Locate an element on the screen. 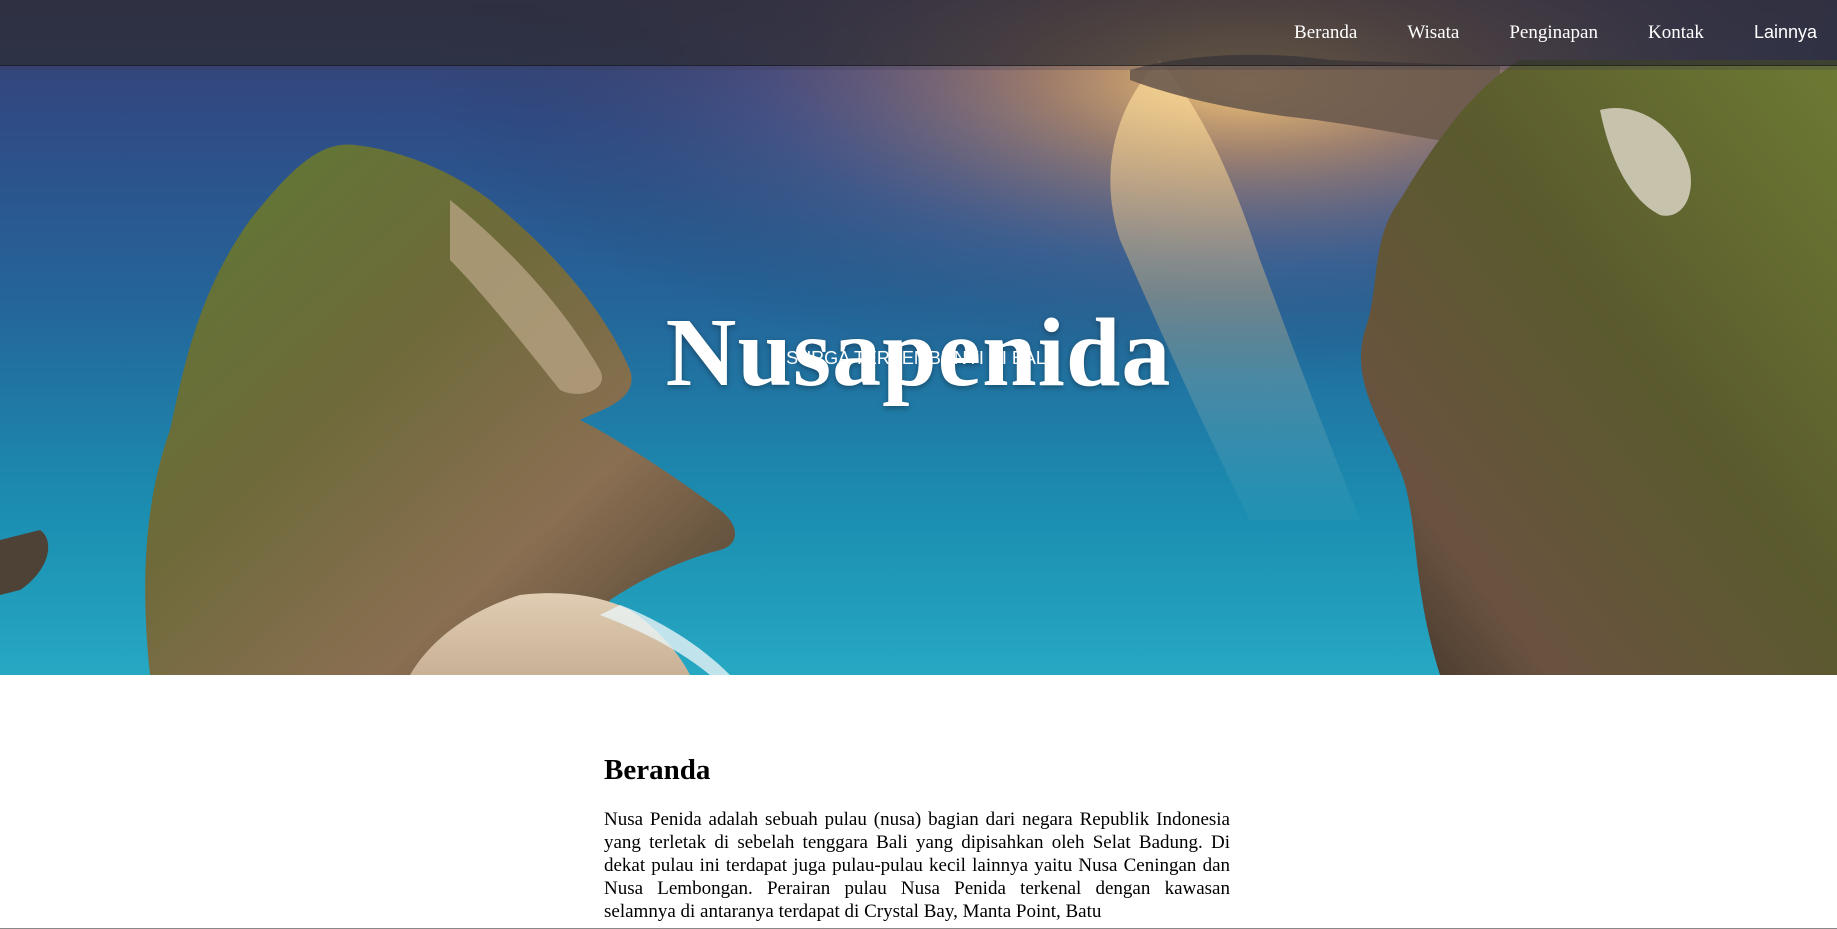 The image size is (1837, 929). nav-link-beranda: Beranda is located at coordinates (1325, 33).